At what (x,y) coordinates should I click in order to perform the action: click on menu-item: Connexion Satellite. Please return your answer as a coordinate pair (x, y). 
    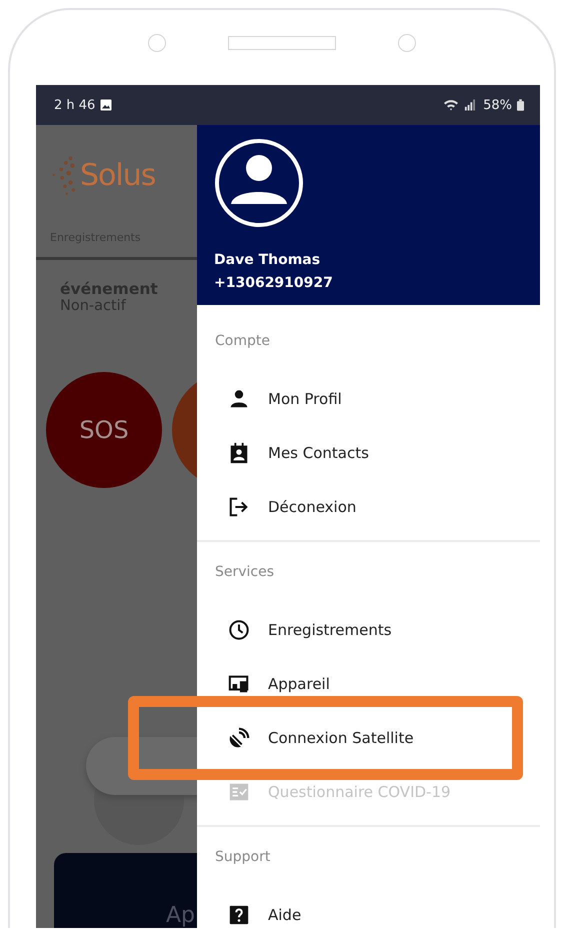
    Looking at the image, I should click on (368, 738).